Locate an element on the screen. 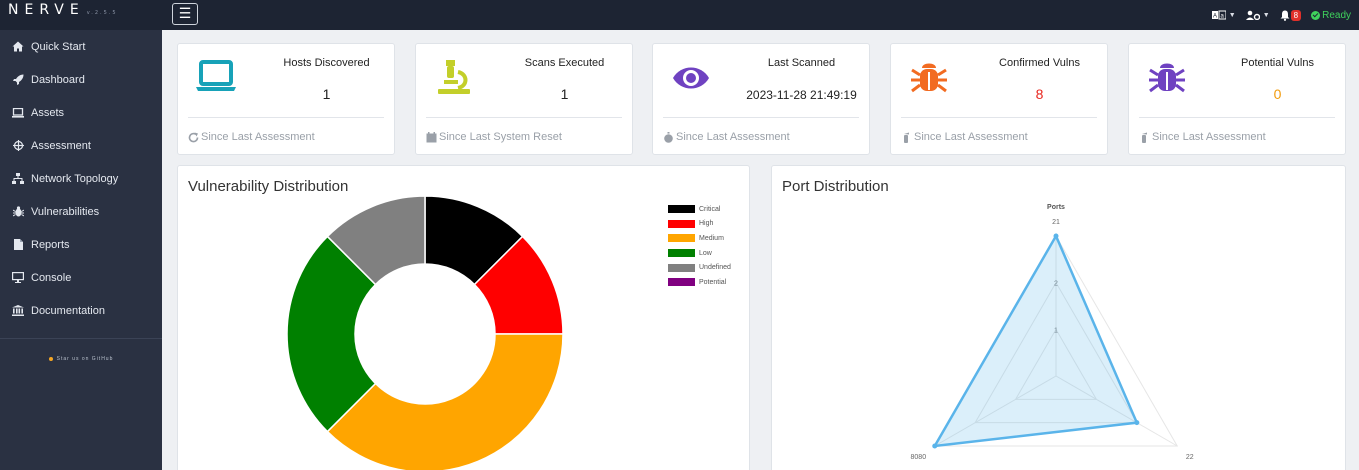  legend-item-critical: Critical is located at coordinates (699, 209).